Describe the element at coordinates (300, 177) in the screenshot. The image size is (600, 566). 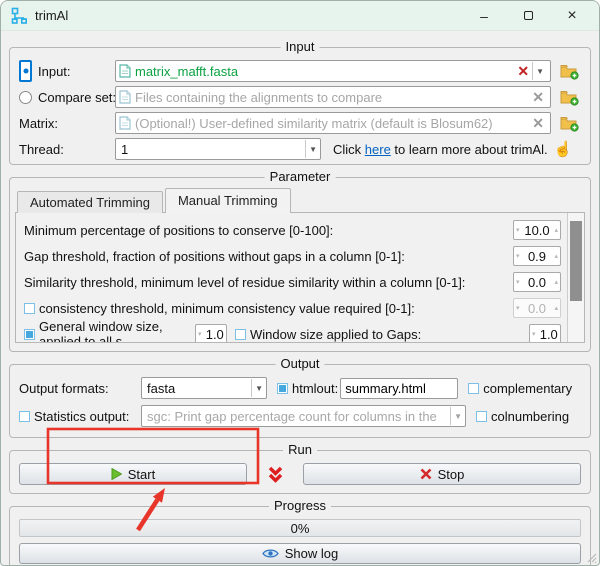
I see `parameter-group-title: Parameter` at that location.